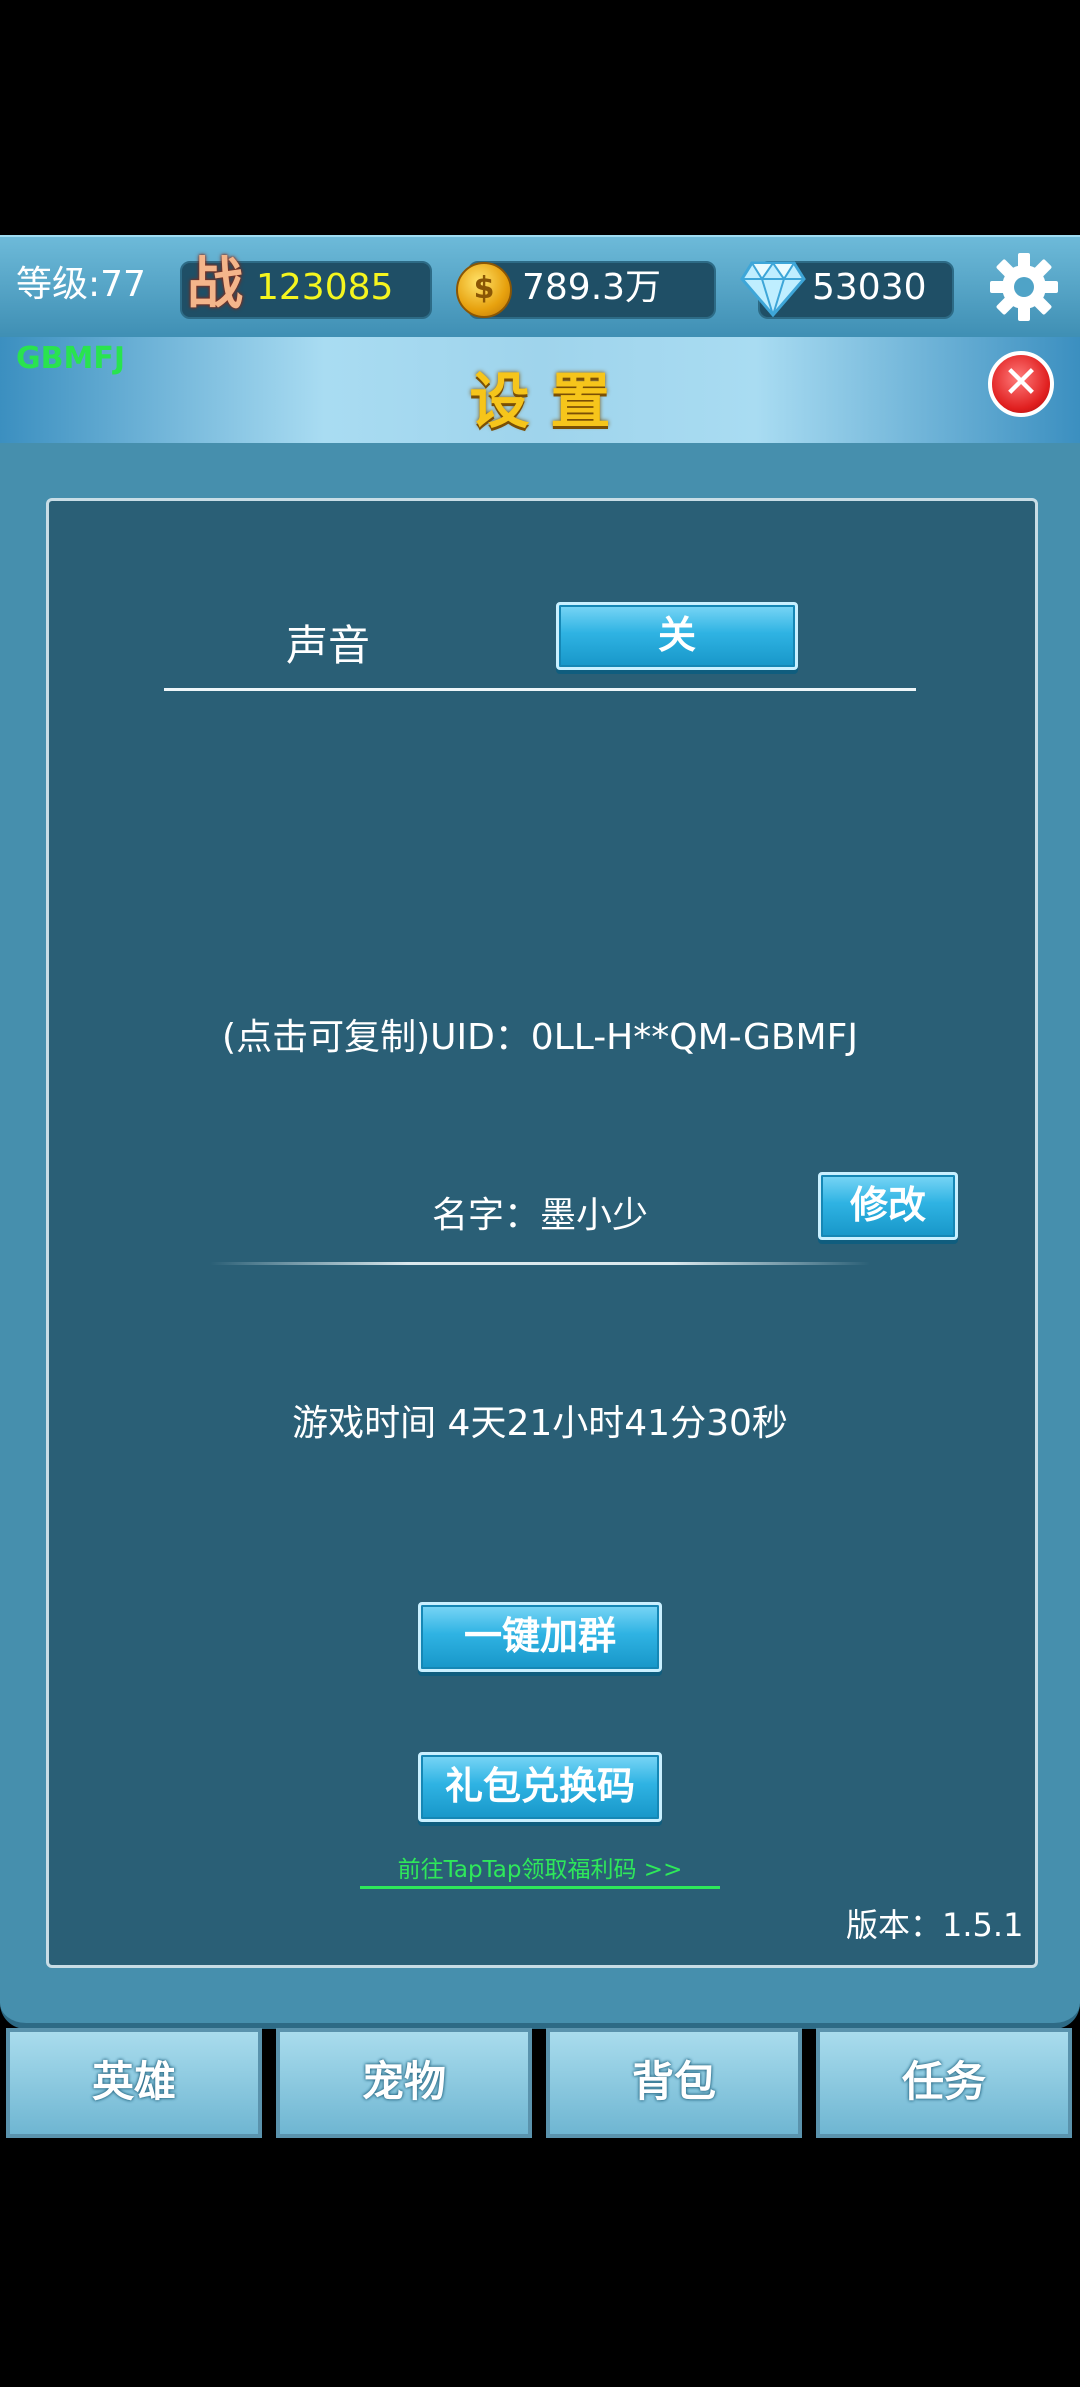 This screenshot has width=1080, height=2387. Describe the element at coordinates (869, 287) in the screenshot. I see `diamond-value: 53030` at that location.